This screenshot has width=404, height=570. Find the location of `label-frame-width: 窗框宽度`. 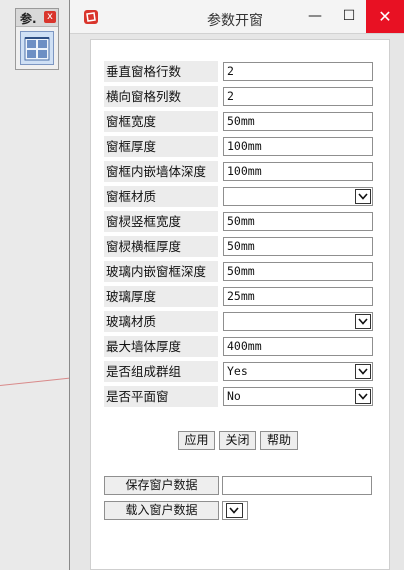

label-frame-width: 窗框宽度 is located at coordinates (161, 121).